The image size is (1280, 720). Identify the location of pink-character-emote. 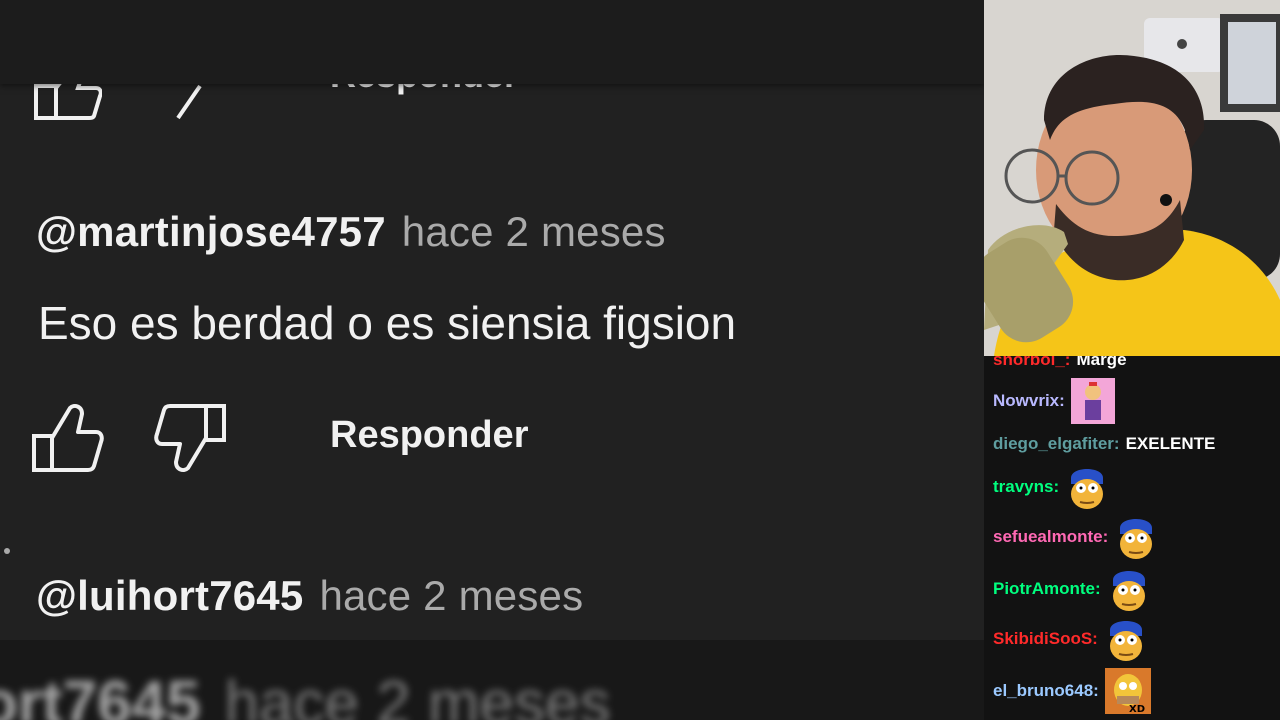
(1092, 401).